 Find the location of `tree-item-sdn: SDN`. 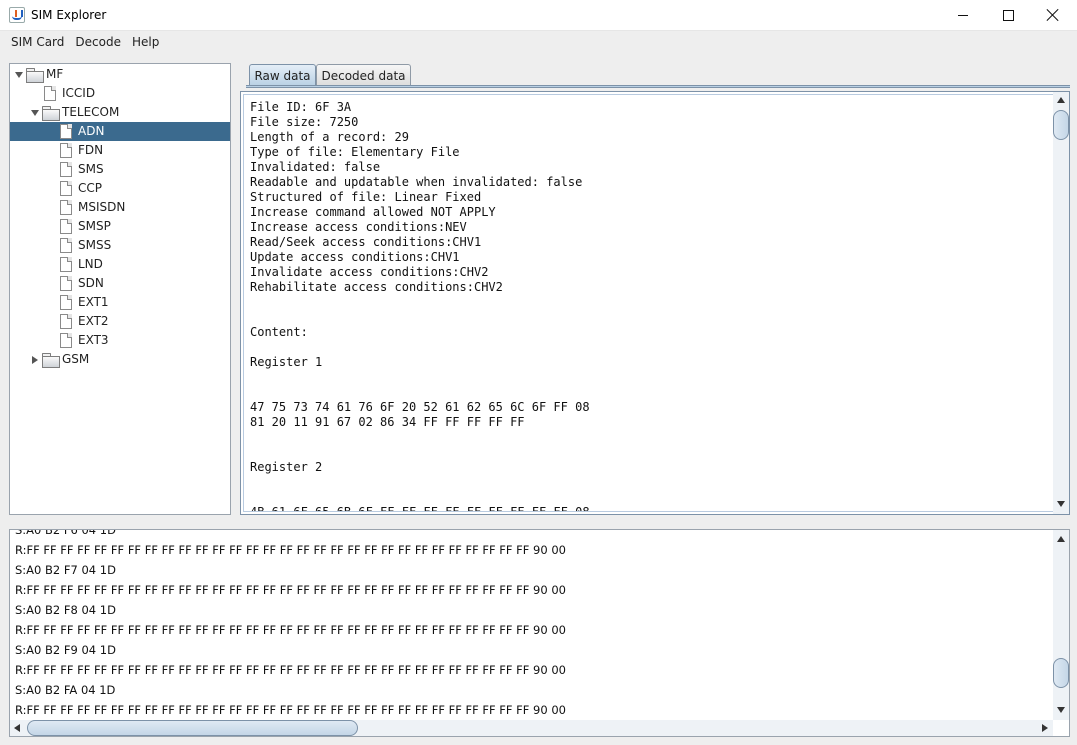

tree-item-sdn: SDN is located at coordinates (110, 283).